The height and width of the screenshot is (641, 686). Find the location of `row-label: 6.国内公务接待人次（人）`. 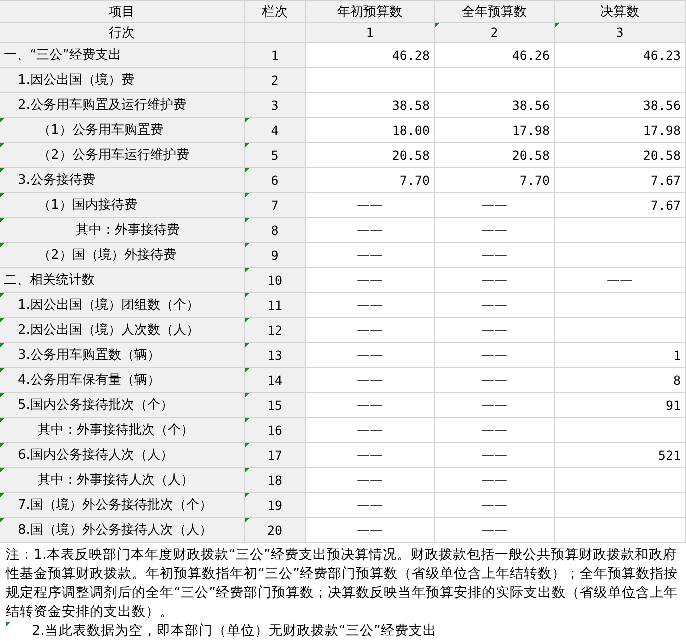

row-label: 6.国内公务接待人次（人） is located at coordinates (122, 454).